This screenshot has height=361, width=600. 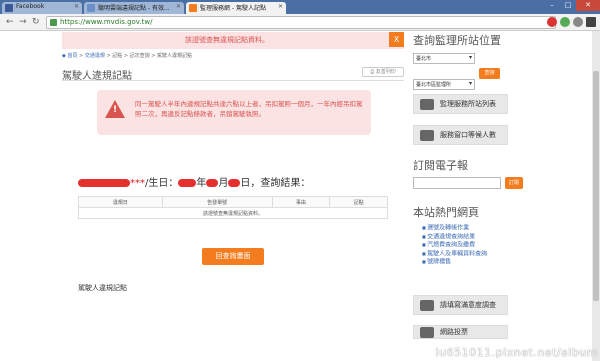 I want to click on window-controls: – □ ✕, so click(x=572, y=6).